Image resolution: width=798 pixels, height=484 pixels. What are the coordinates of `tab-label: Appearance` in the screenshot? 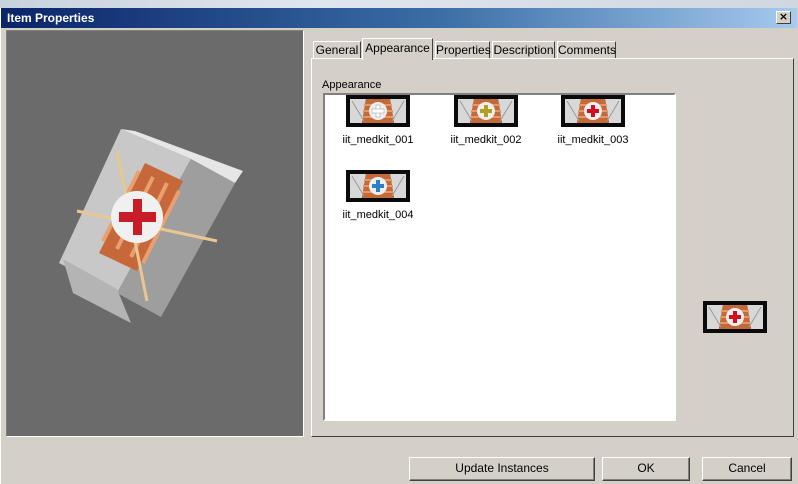 It's located at (397, 48).